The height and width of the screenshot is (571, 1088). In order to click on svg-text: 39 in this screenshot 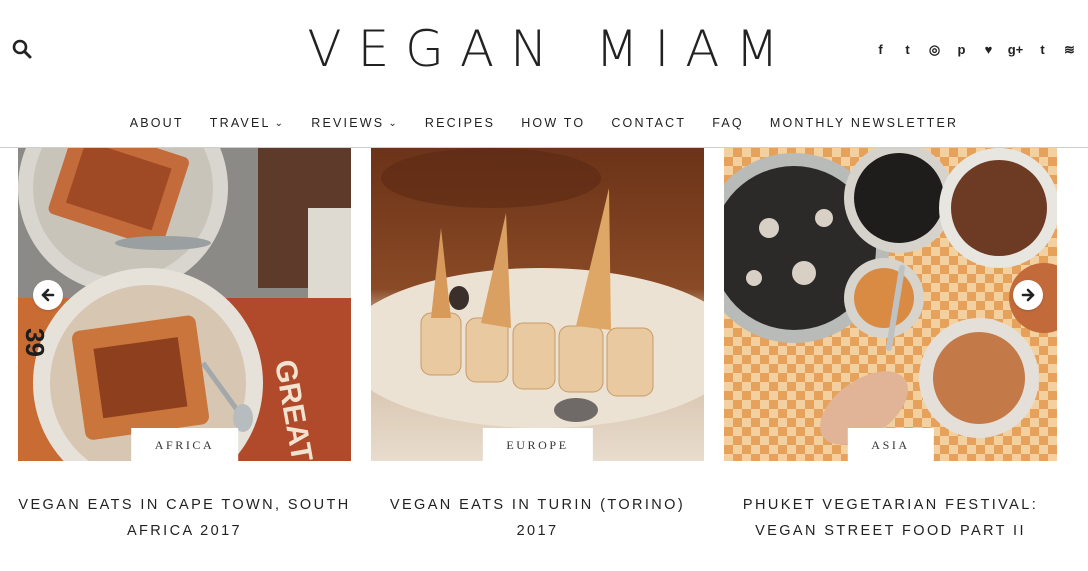, I will do `click(35, 342)`.